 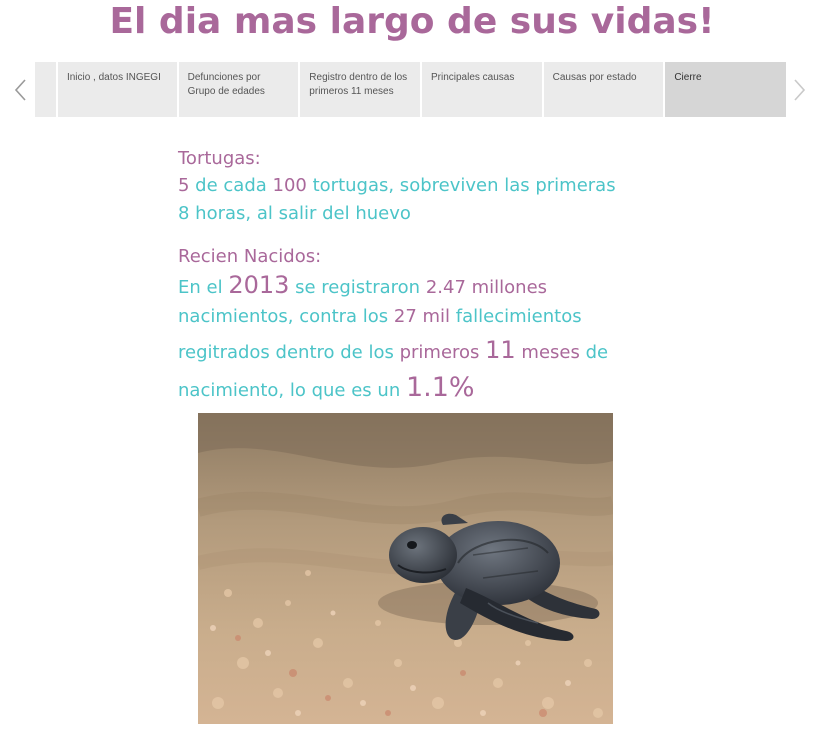 What do you see at coordinates (294, 213) in the screenshot?
I see `turtles-line-2: 8 horas, al salir del huevo` at bounding box center [294, 213].